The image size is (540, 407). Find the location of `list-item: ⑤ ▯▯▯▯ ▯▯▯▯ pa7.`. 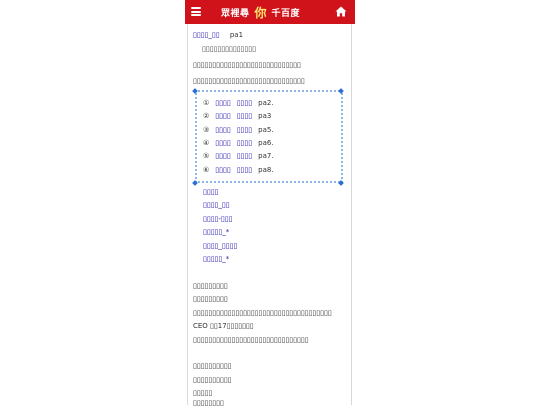

list-item: ⑤ ▯▯▯▯ ▯▯▯▯ pa7. is located at coordinates (238, 156).